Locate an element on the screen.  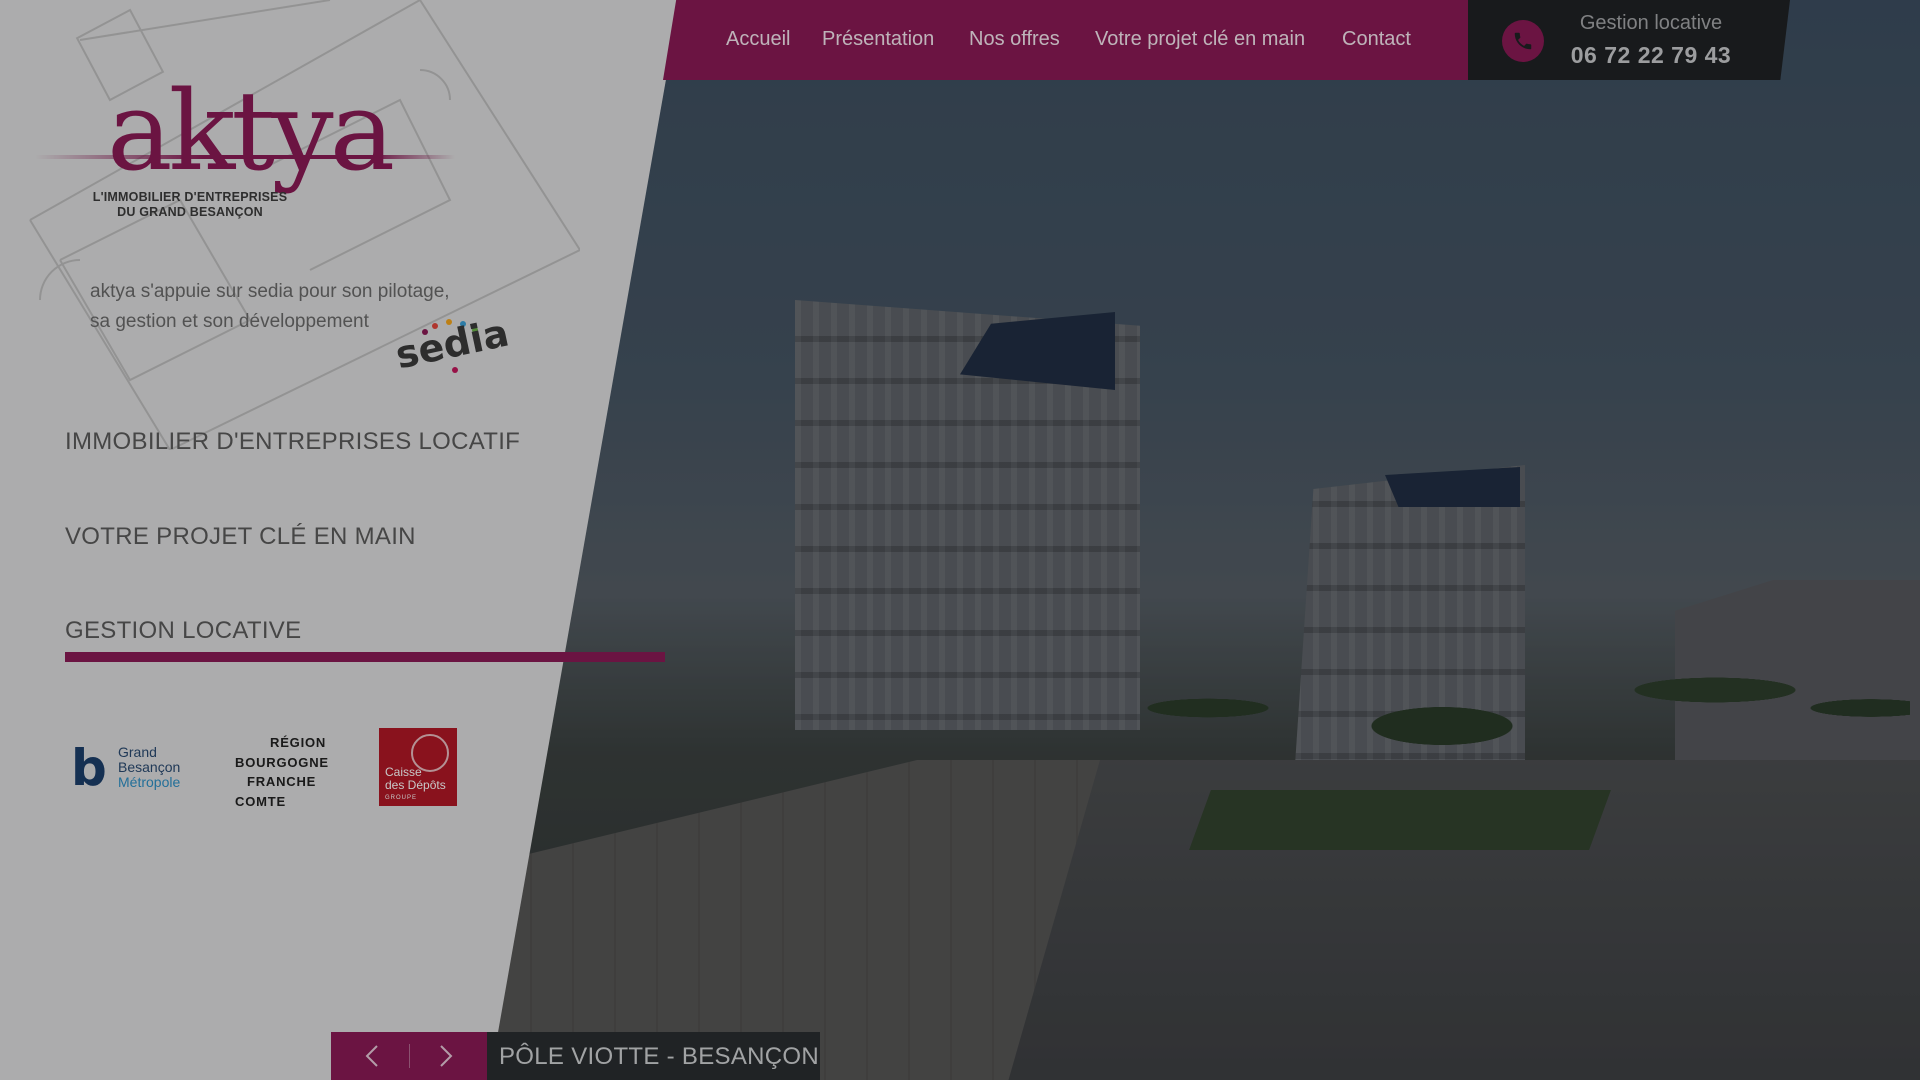
nav-presentation: Présentation is located at coordinates (878, 39).